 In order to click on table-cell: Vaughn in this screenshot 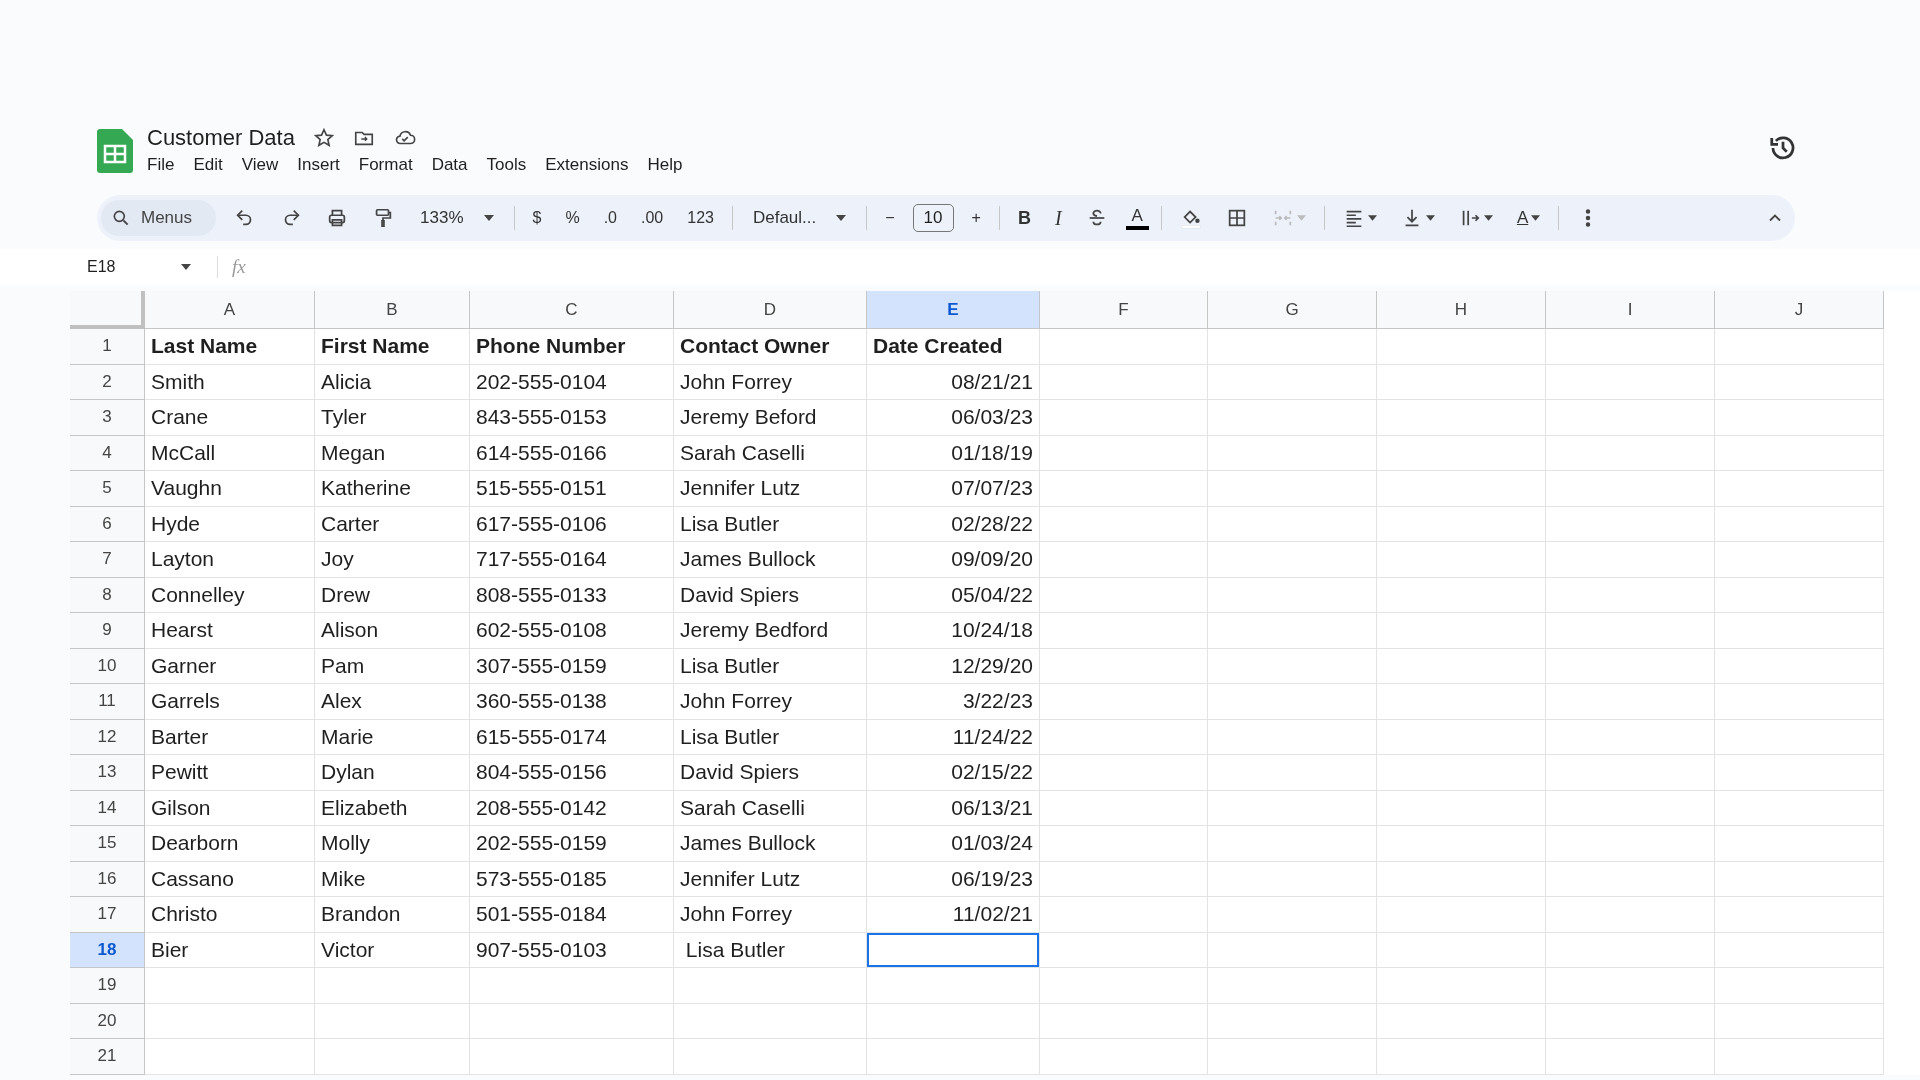, I will do `click(230, 489)`.